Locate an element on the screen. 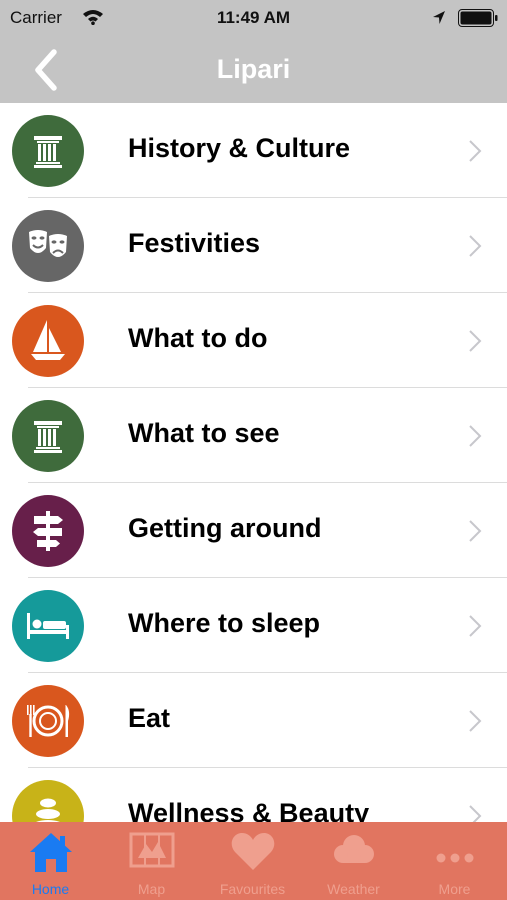  plate-cutlery-icon is located at coordinates (48, 721).